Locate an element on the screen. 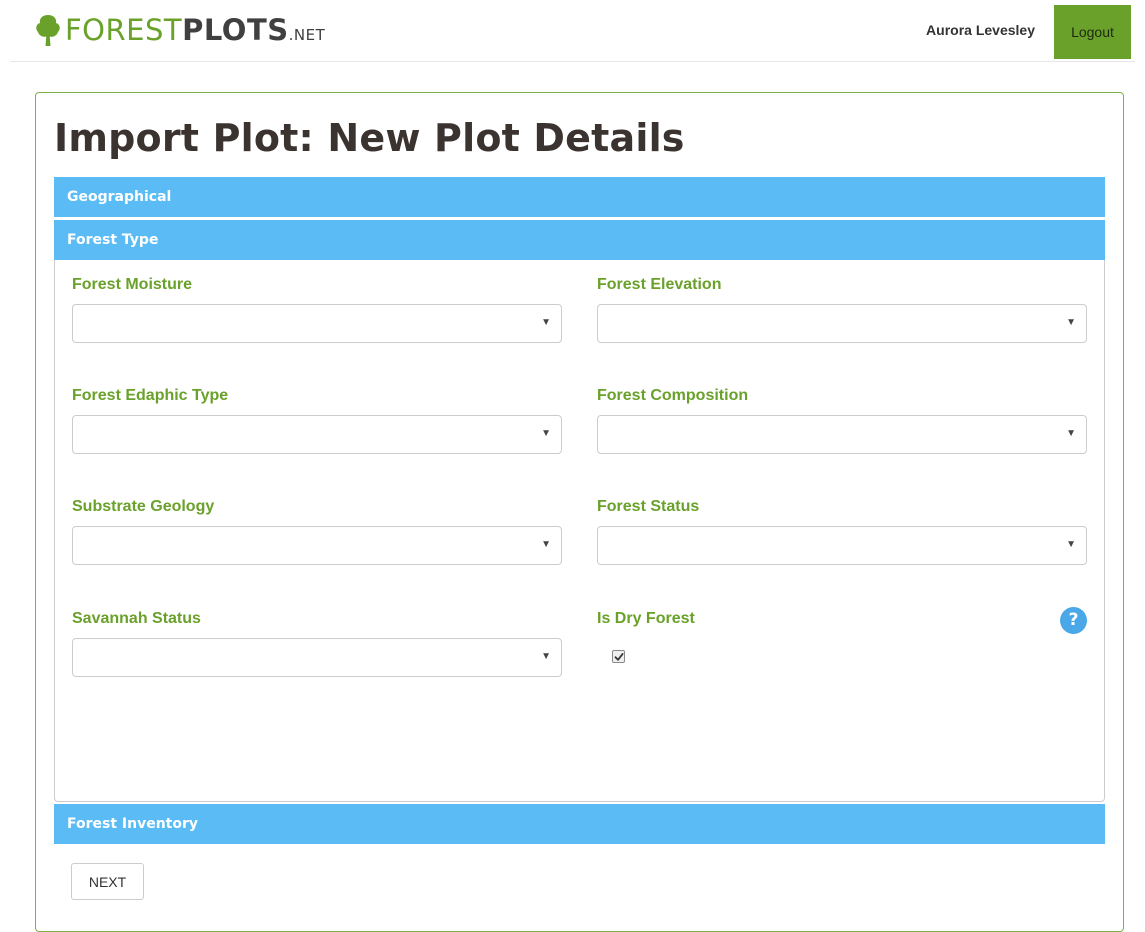 Image resolution: width=1145 pixels, height=932 pixels. section-forest-inventory: Forest Inventory is located at coordinates (579, 824).